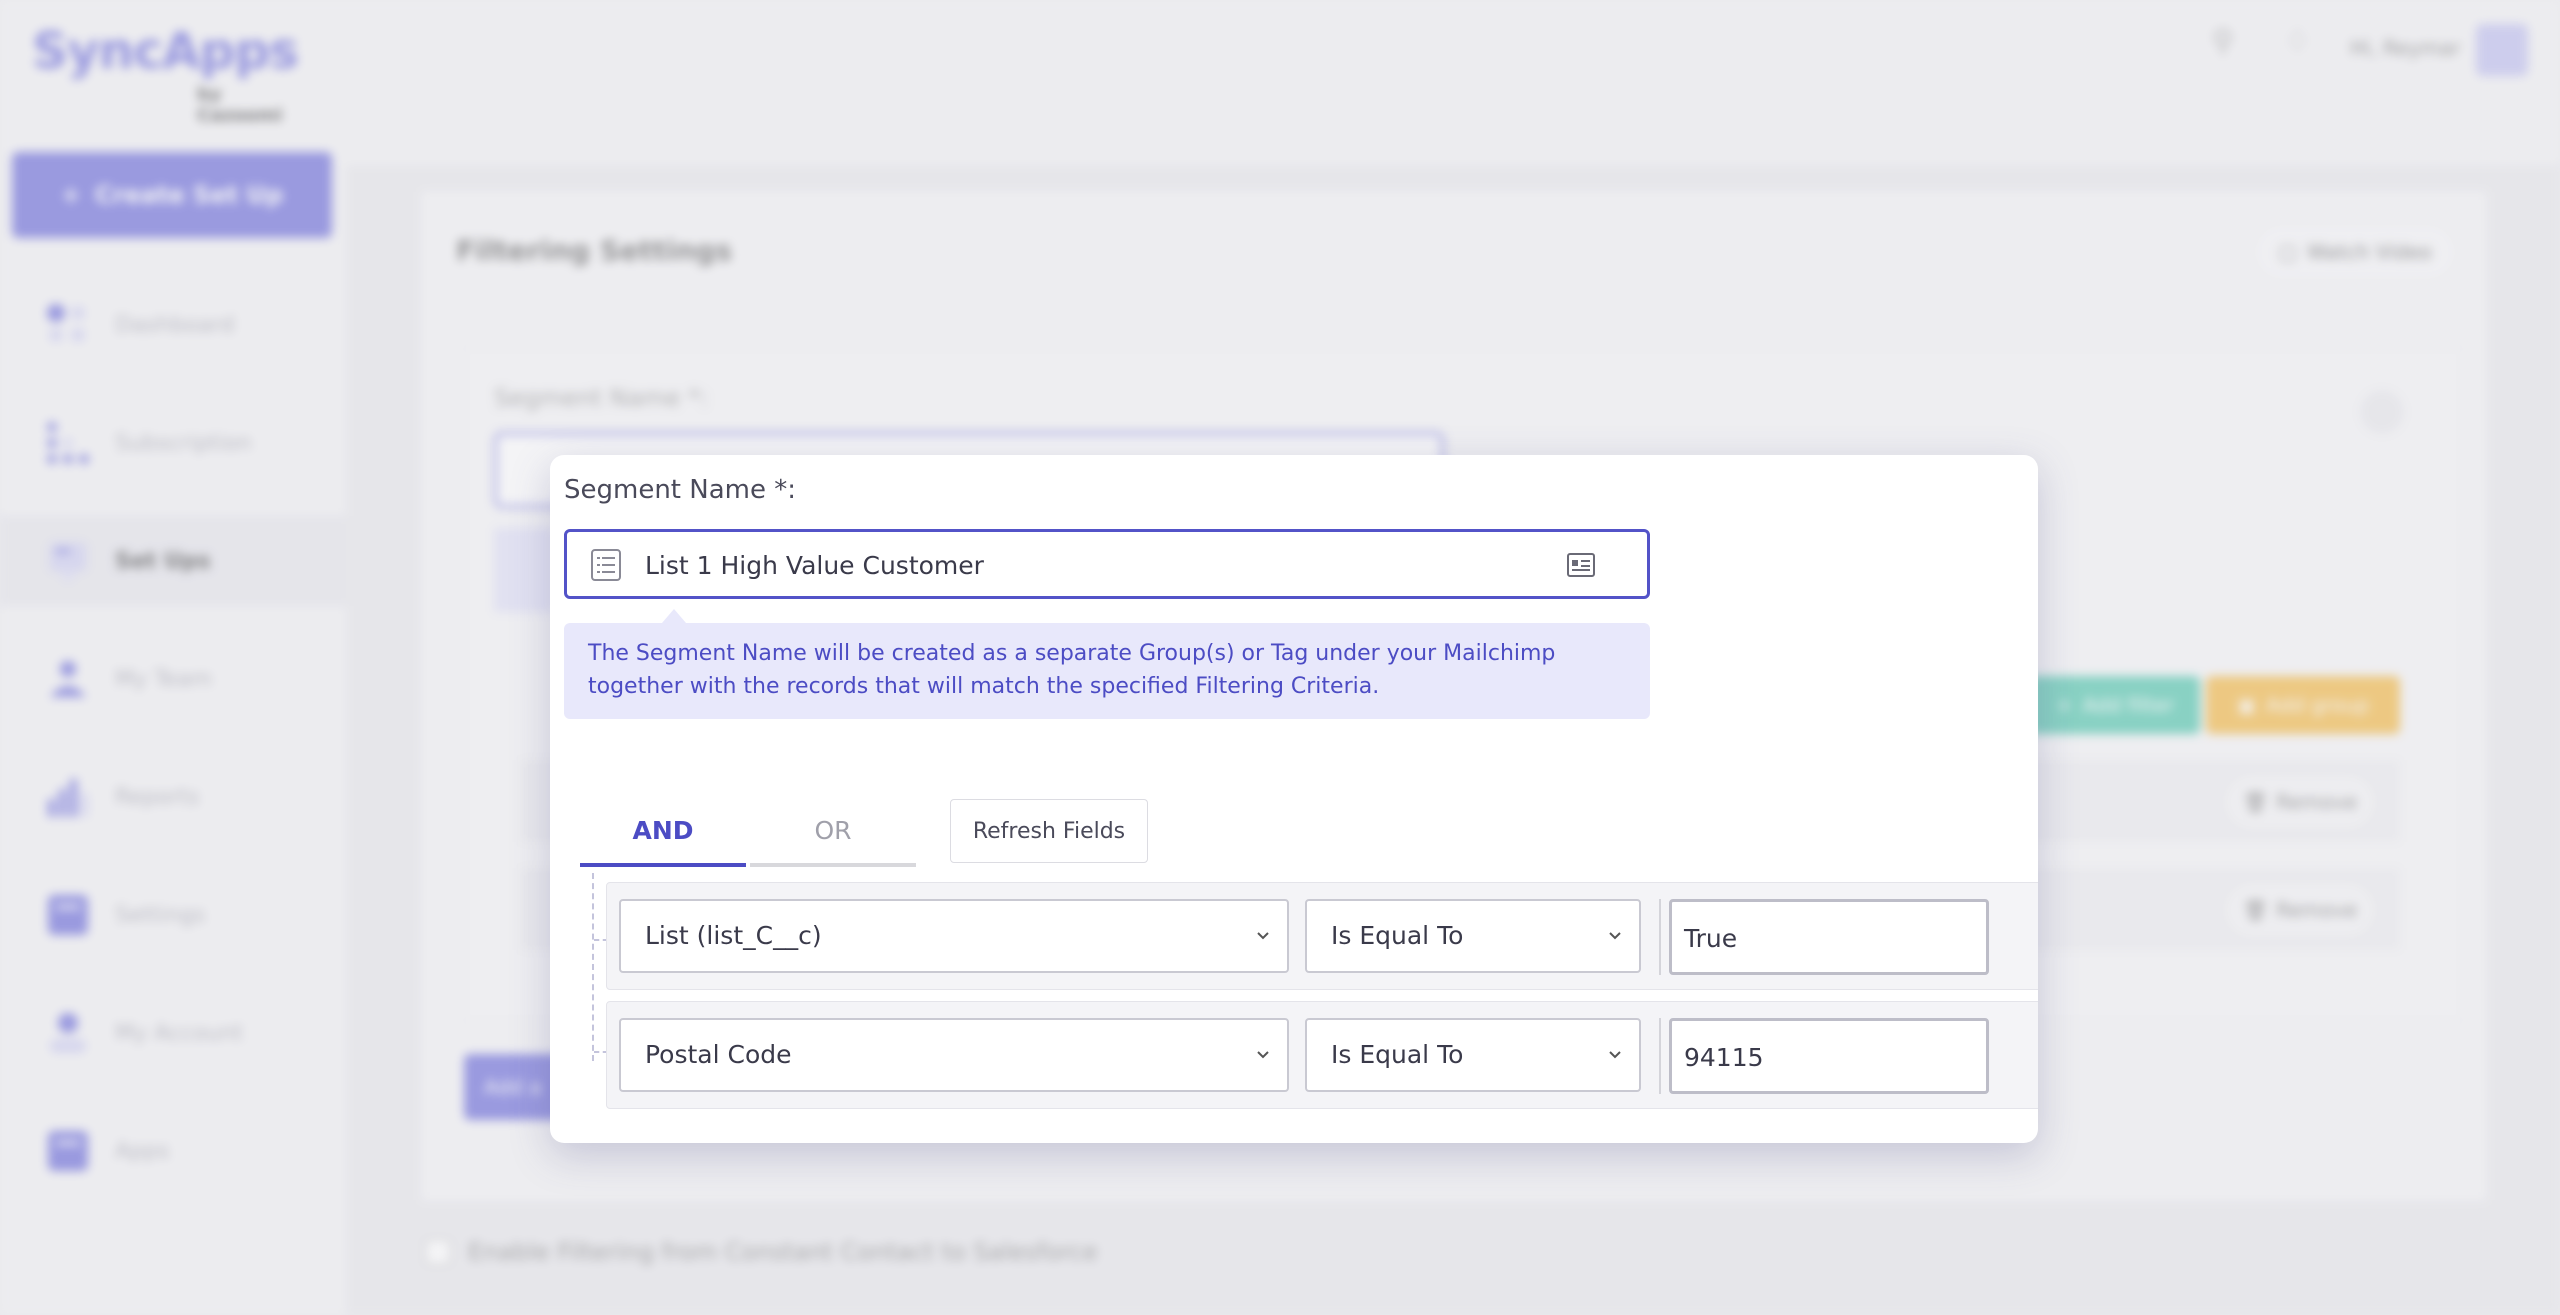  I want to click on segment-name-value: List 1 High Value Customer, so click(814, 565).